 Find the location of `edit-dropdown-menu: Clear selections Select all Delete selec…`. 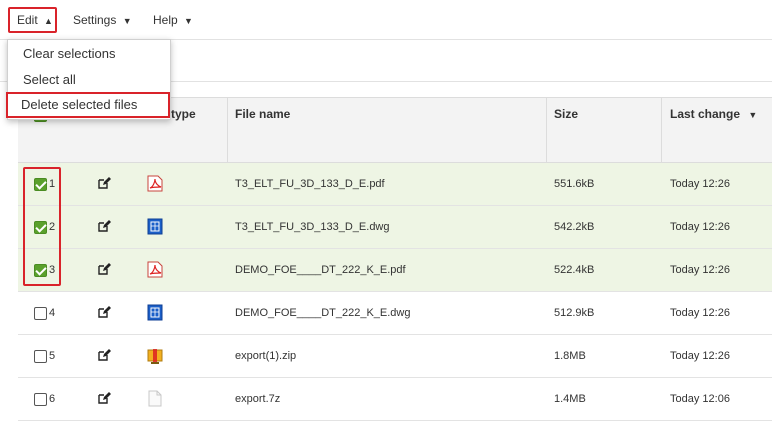

edit-dropdown-menu: Clear selections Select all Delete selec… is located at coordinates (88, 79).